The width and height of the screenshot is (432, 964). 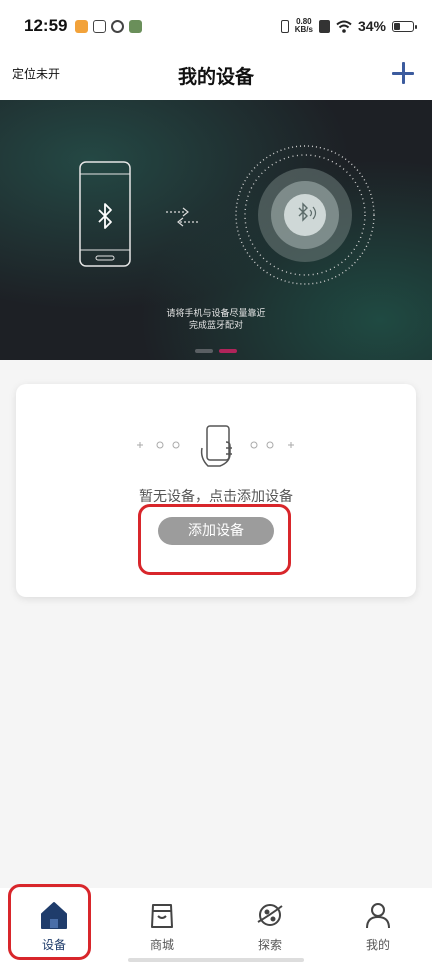 What do you see at coordinates (284, 26) in the screenshot?
I see `vibrate-icon` at bounding box center [284, 26].